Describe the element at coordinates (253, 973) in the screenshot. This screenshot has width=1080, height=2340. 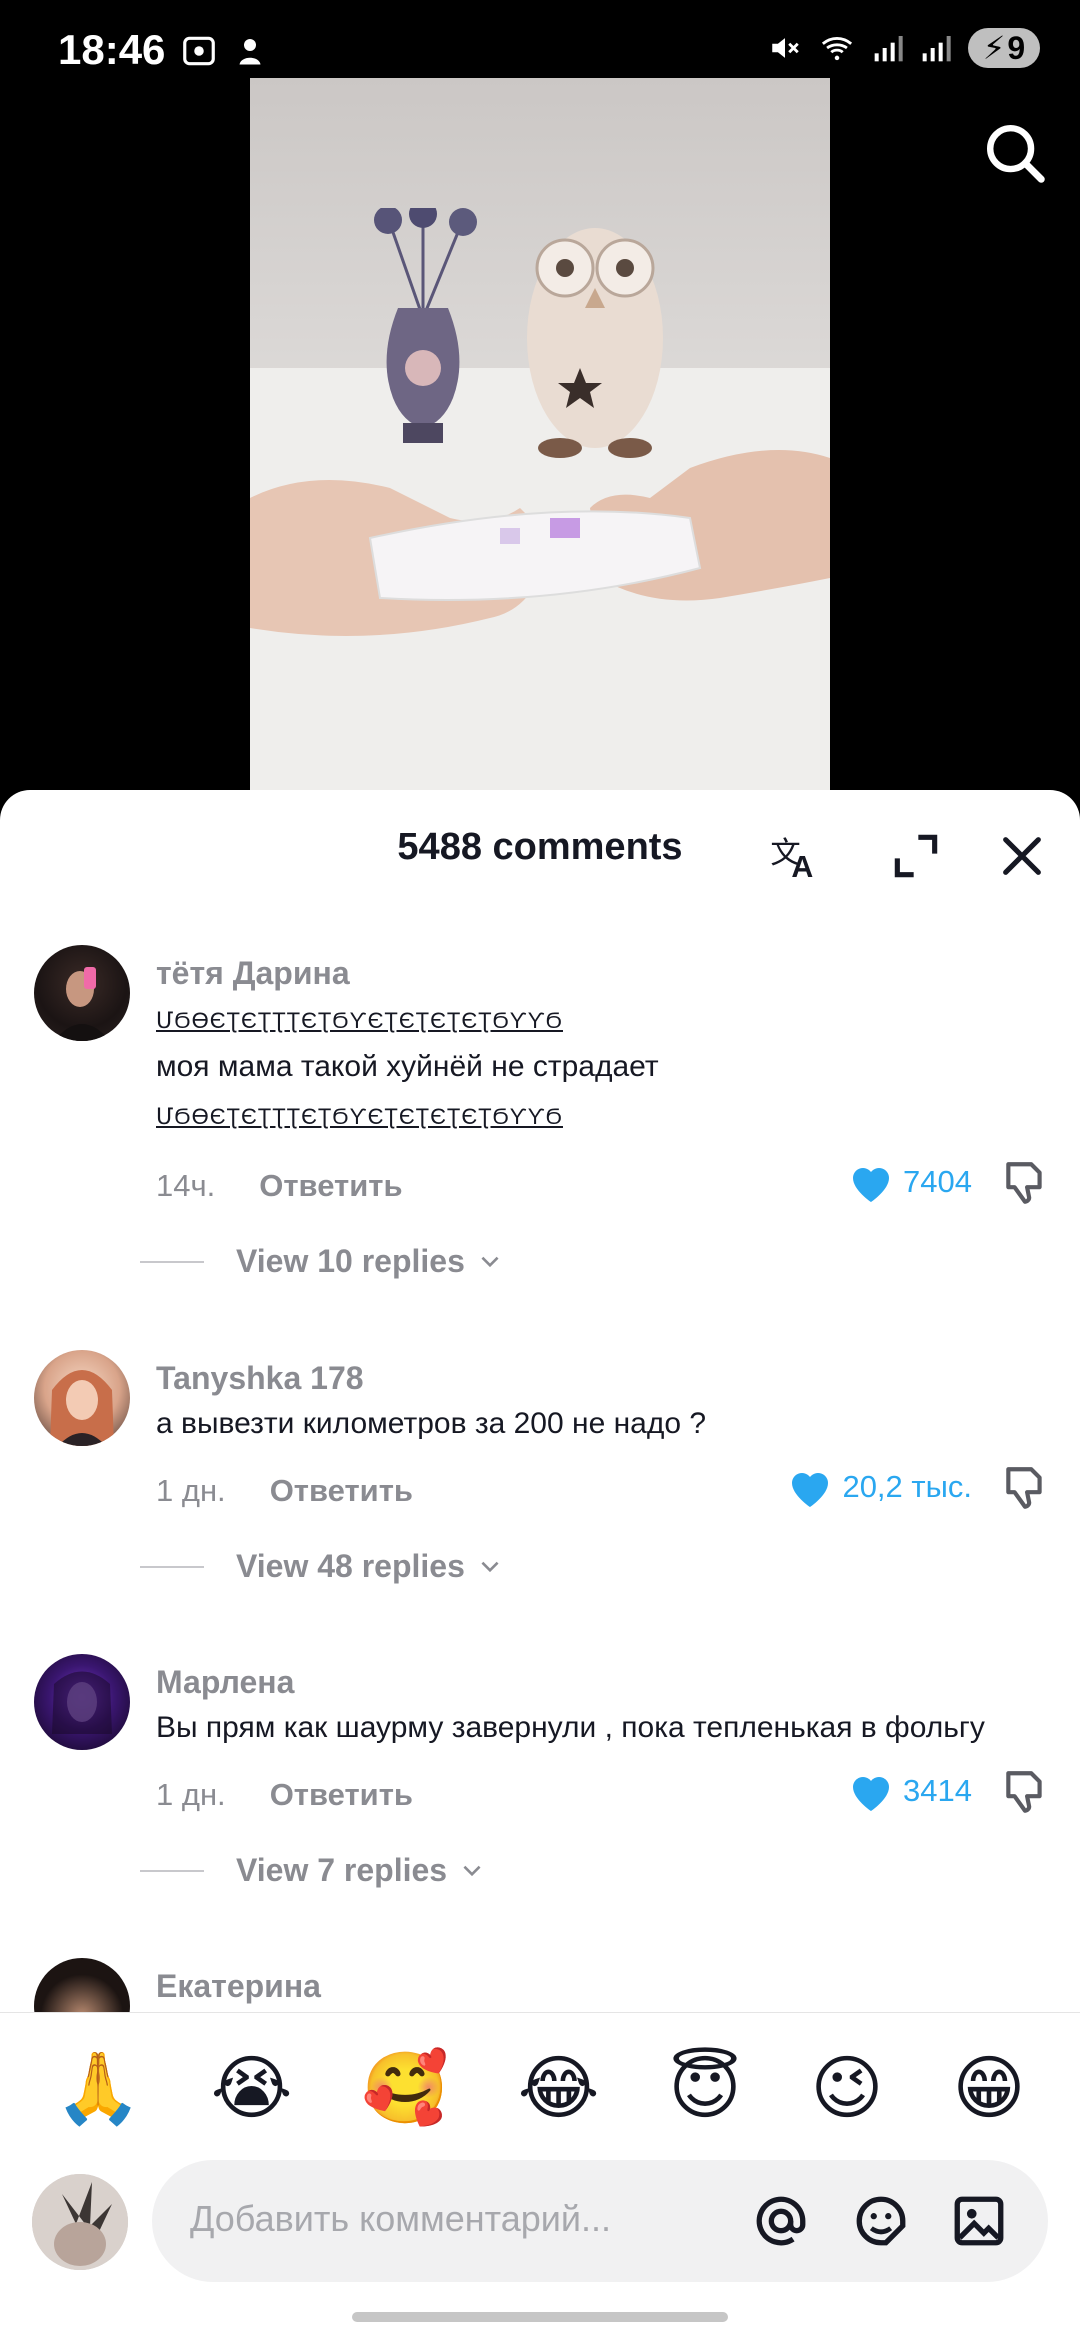
I see `comment-username: тётя Дарина` at that location.